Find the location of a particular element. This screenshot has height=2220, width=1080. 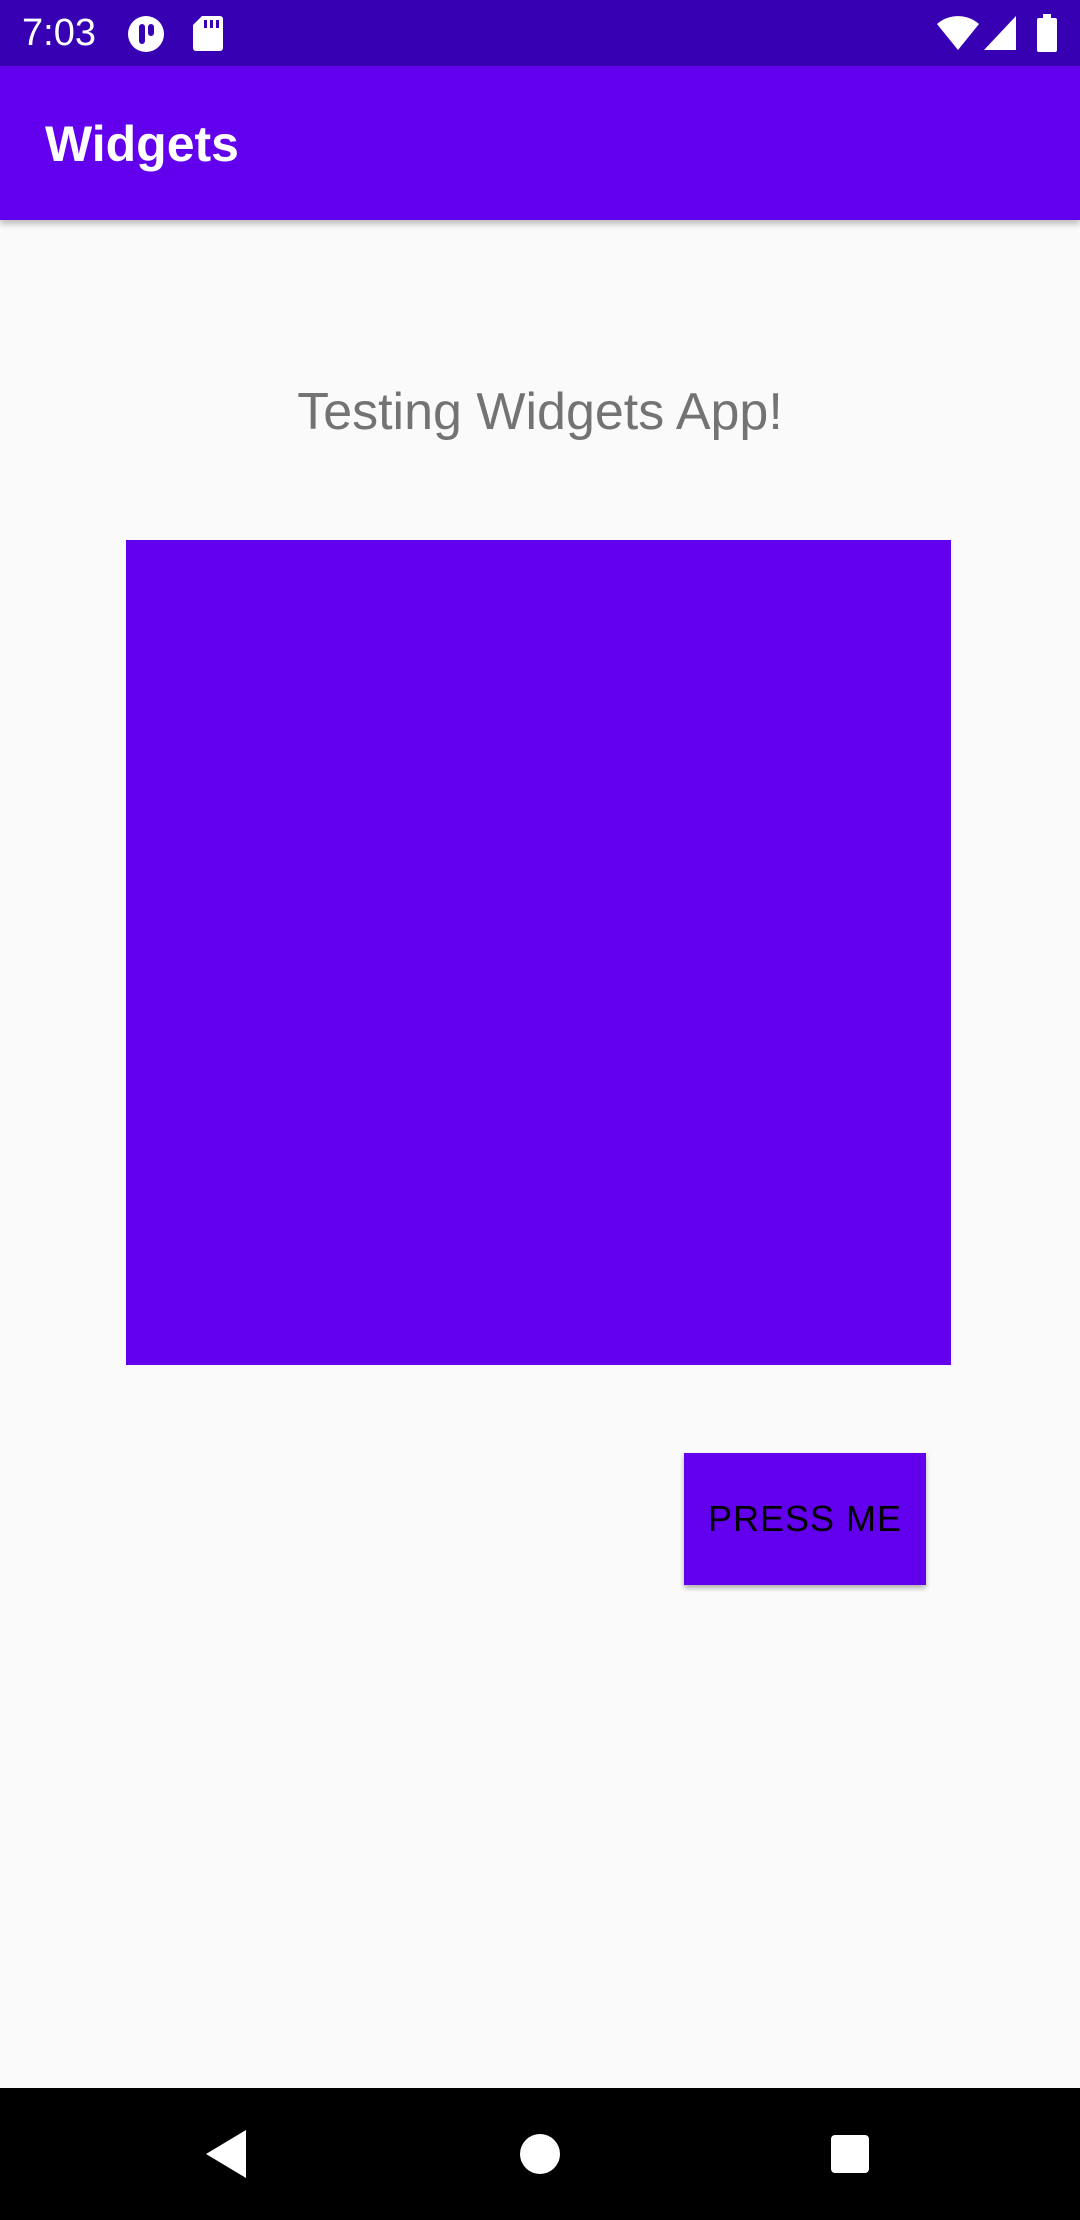

back-icon is located at coordinates (226, 2154).